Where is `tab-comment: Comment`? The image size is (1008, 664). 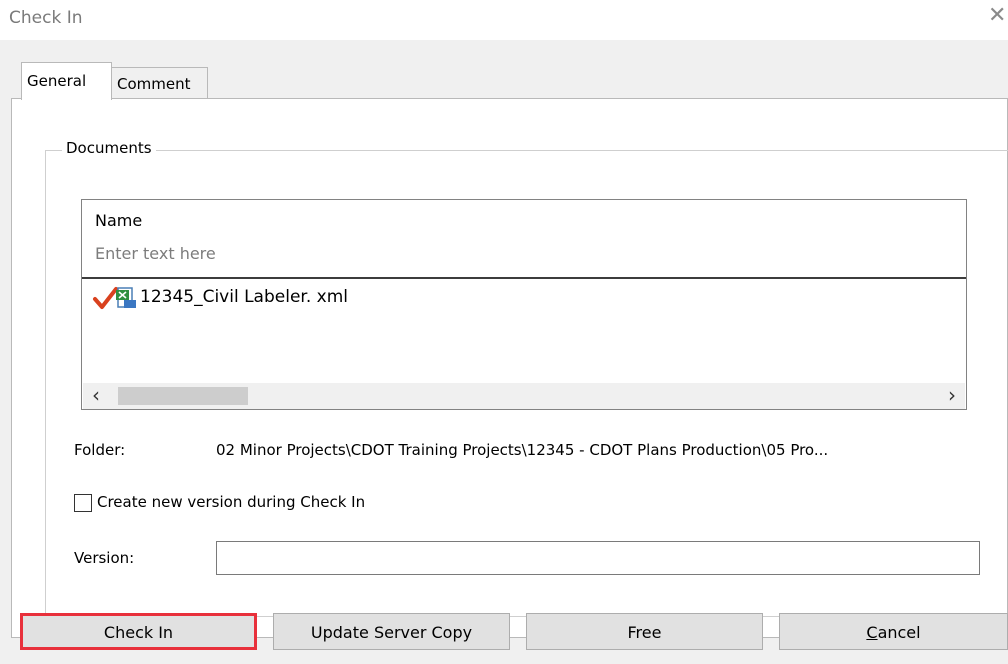
tab-comment: Comment is located at coordinates (160, 83).